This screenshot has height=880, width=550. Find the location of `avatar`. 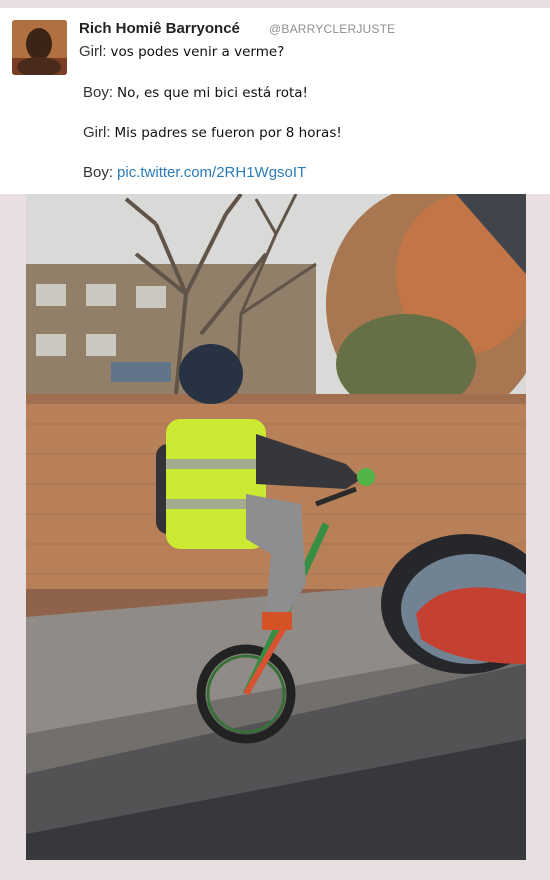

avatar is located at coordinates (39, 47).